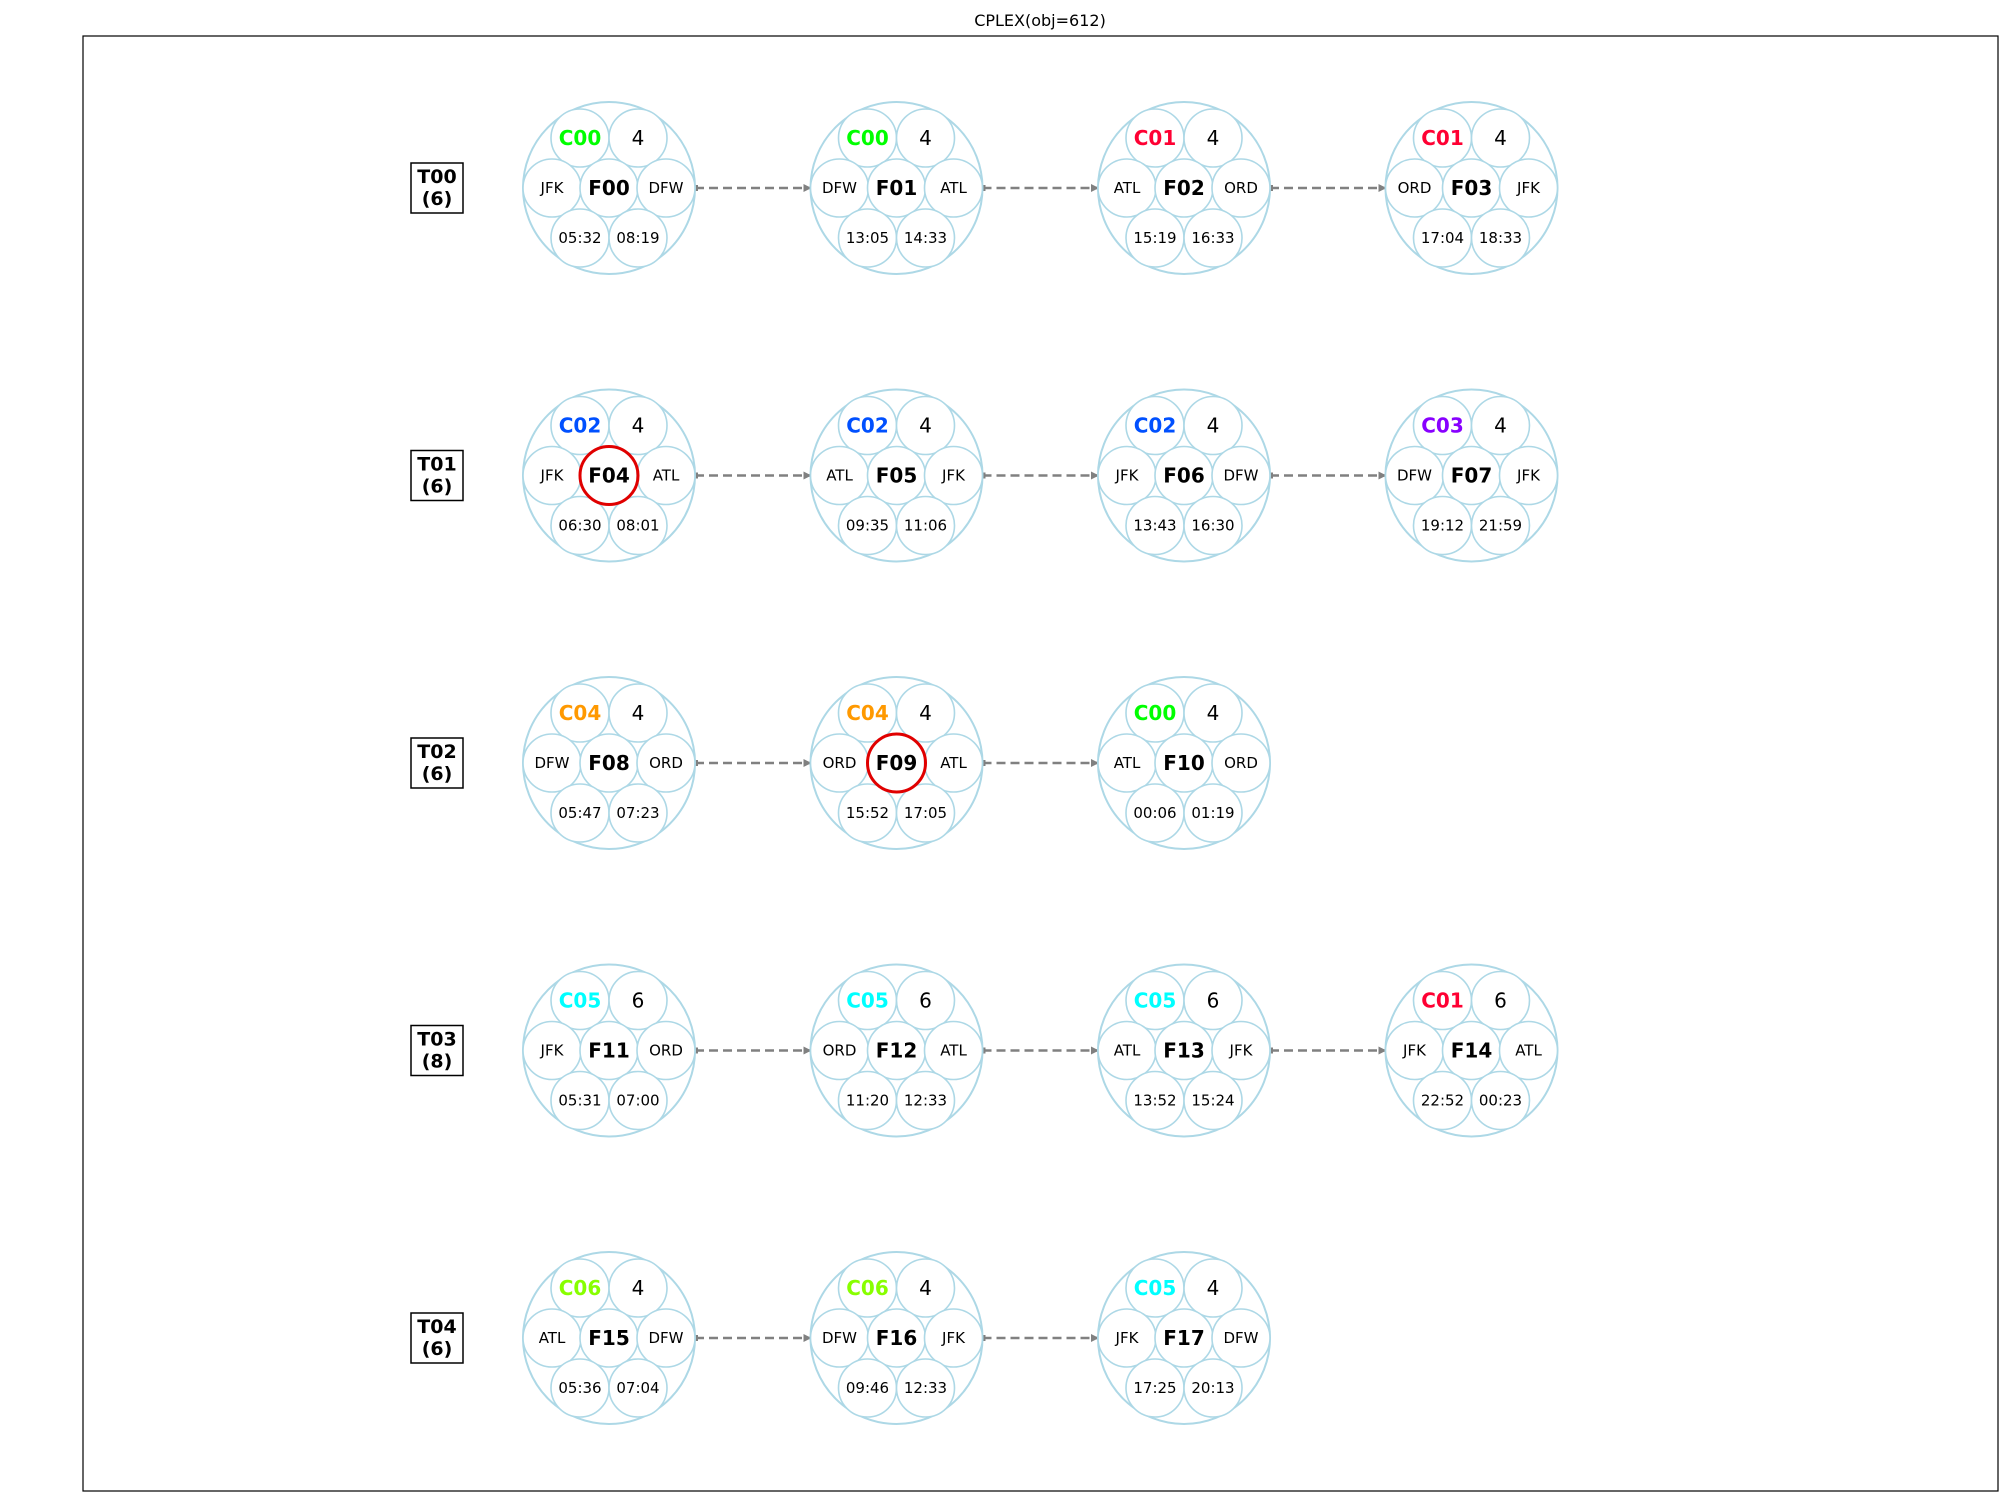 The width and height of the screenshot is (2000, 1500). Describe the element at coordinates (896, 763) in the screenshot. I see `flight-node-f09: C04 4 ORD F09 ATL 15:52 17:05` at that location.